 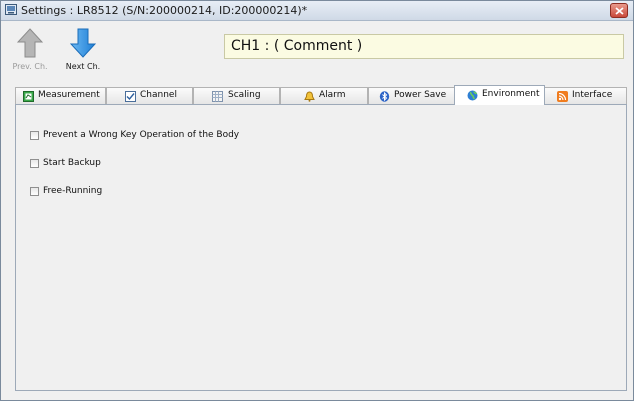 What do you see at coordinates (73, 191) in the screenshot?
I see `free-running-label: Free-Running` at bounding box center [73, 191].